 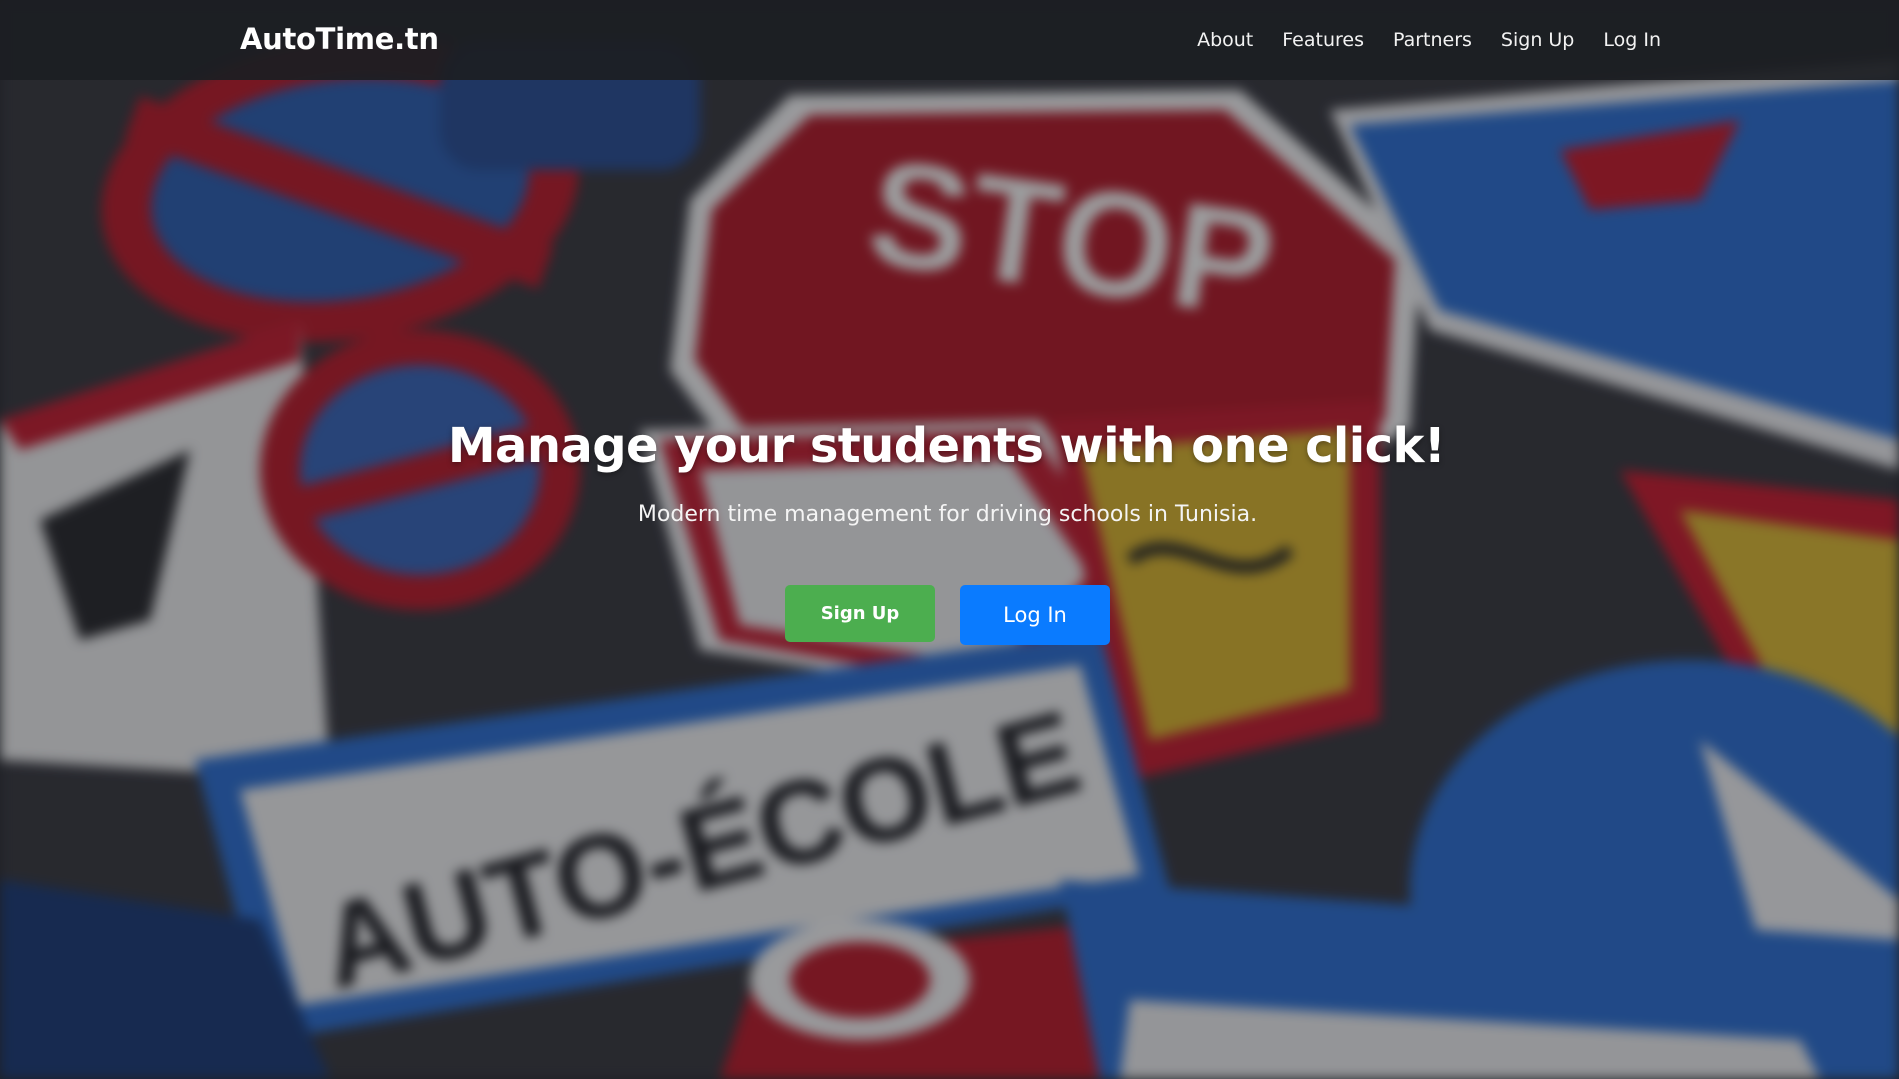 What do you see at coordinates (1035, 615) in the screenshot?
I see `log-in-button: Log In` at bounding box center [1035, 615].